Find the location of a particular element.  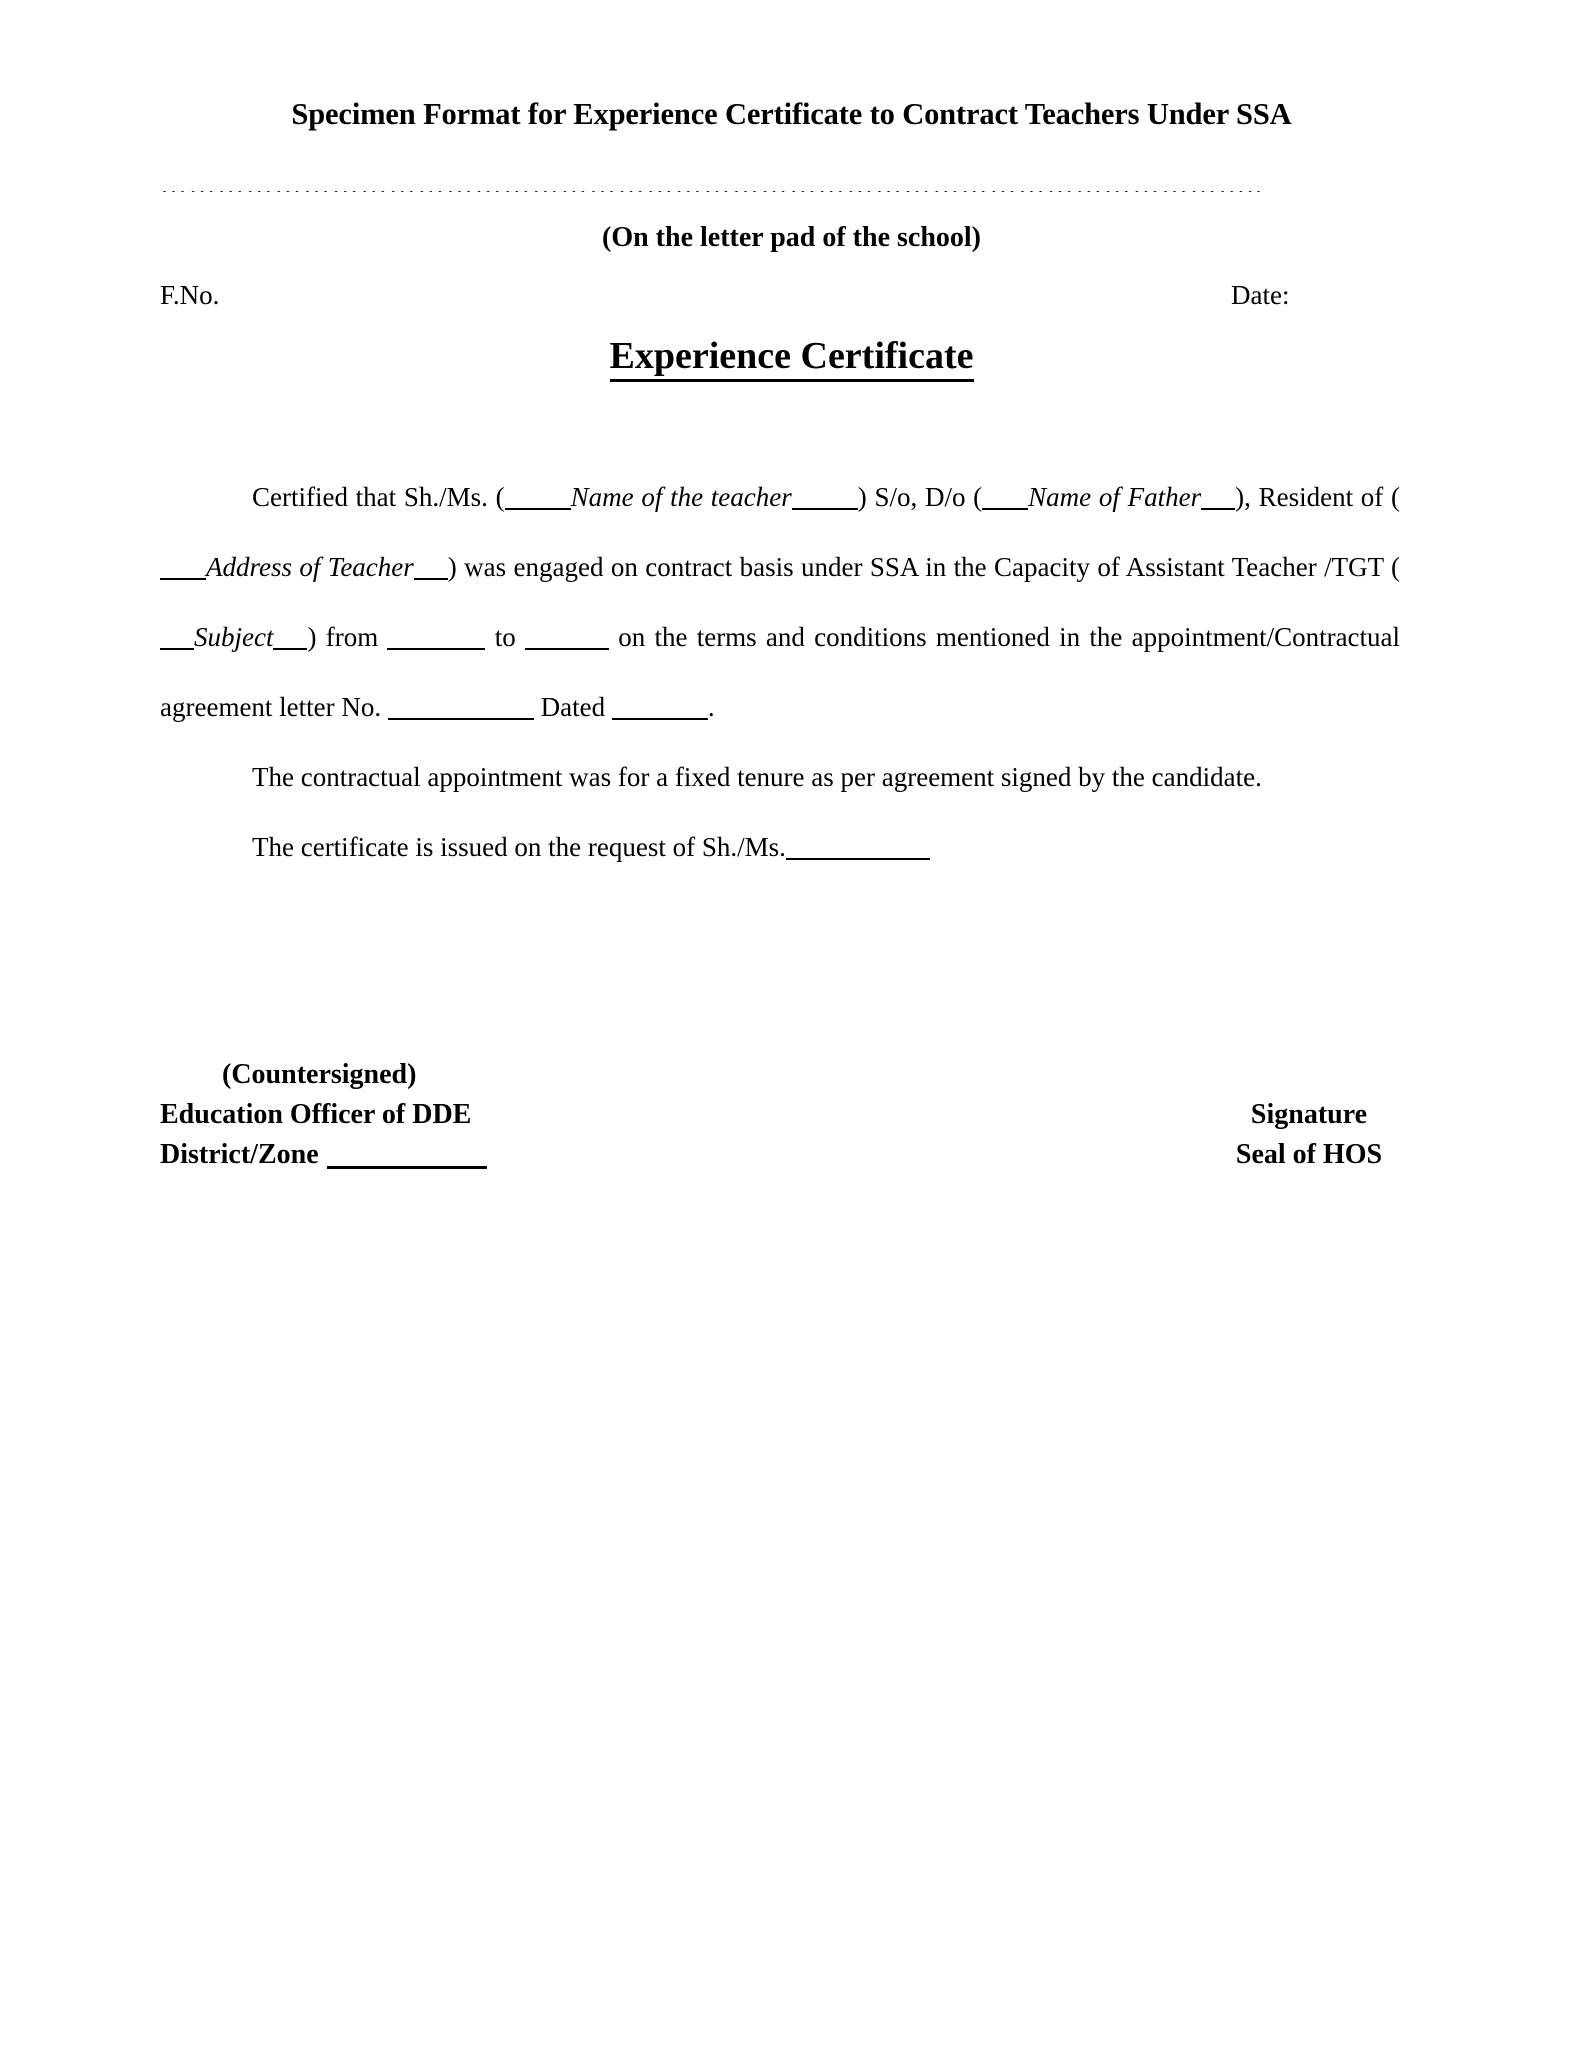

blank-request-name is located at coordinates (857, 859).